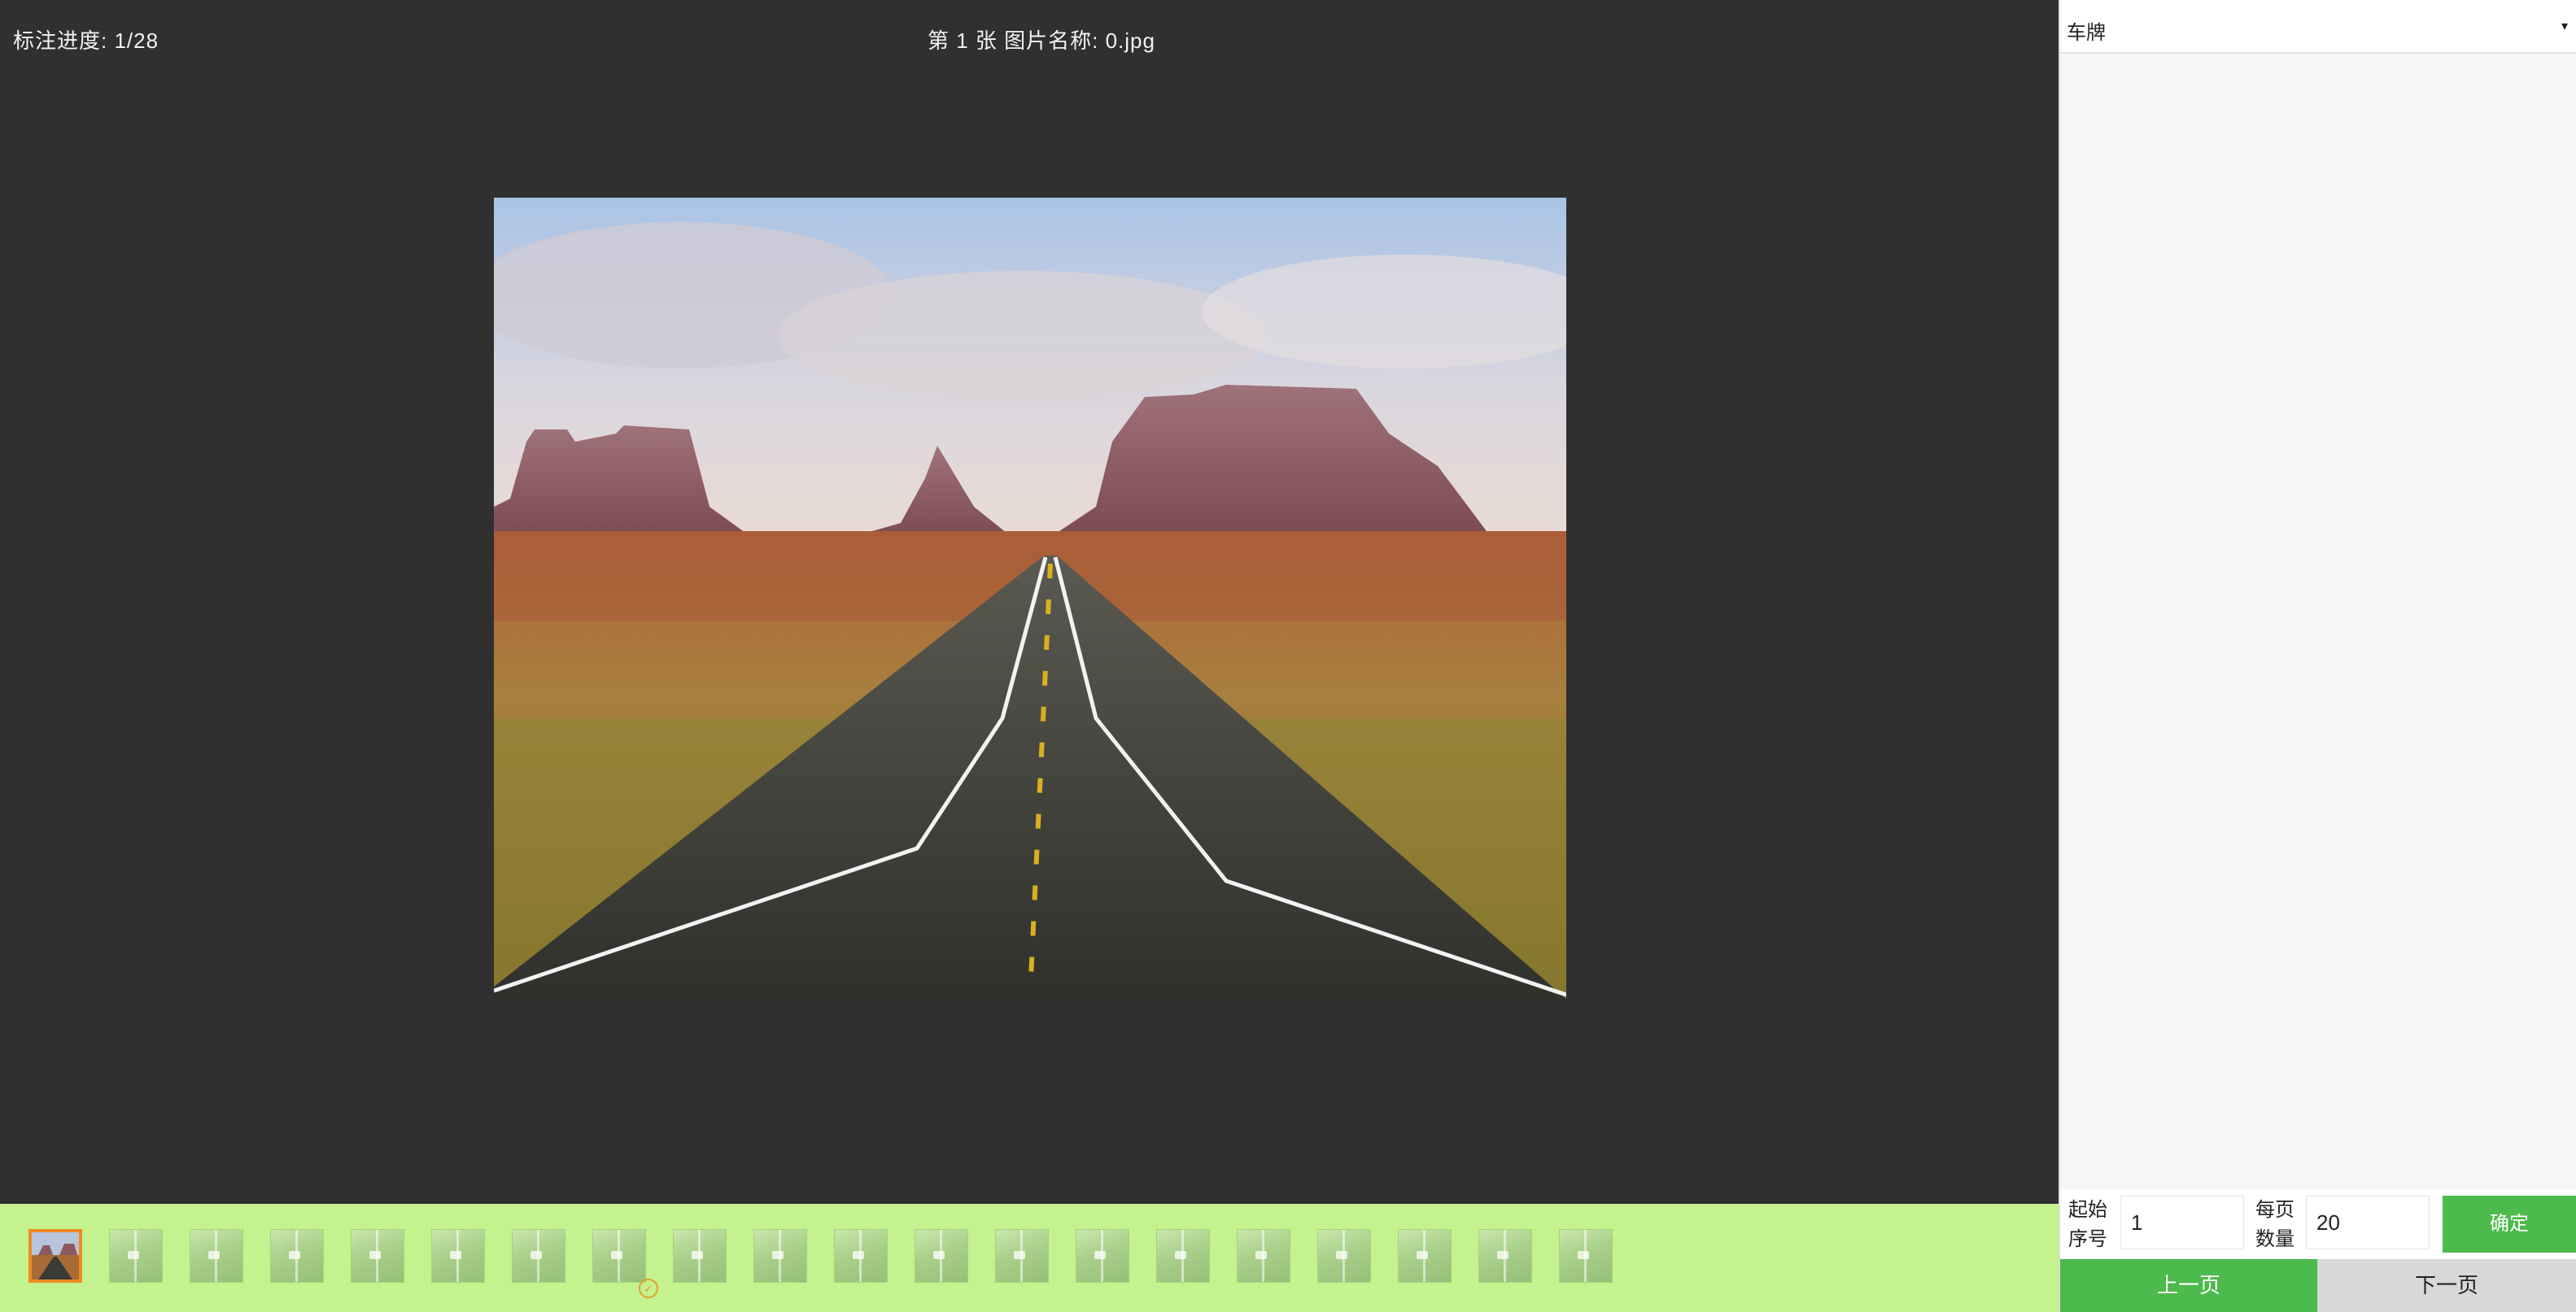 This screenshot has width=2576, height=1312. I want to click on image-title: 第 1 张 图片名称: 0.jpg, so click(1041, 41).